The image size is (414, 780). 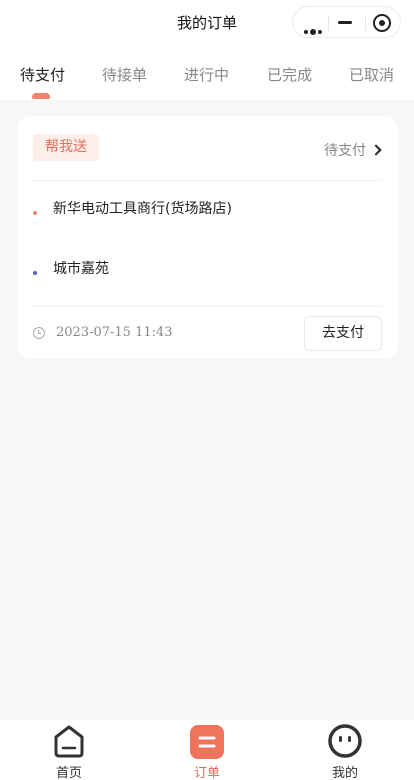 I want to click on bottom-tab-label: 我的, so click(x=344, y=773).